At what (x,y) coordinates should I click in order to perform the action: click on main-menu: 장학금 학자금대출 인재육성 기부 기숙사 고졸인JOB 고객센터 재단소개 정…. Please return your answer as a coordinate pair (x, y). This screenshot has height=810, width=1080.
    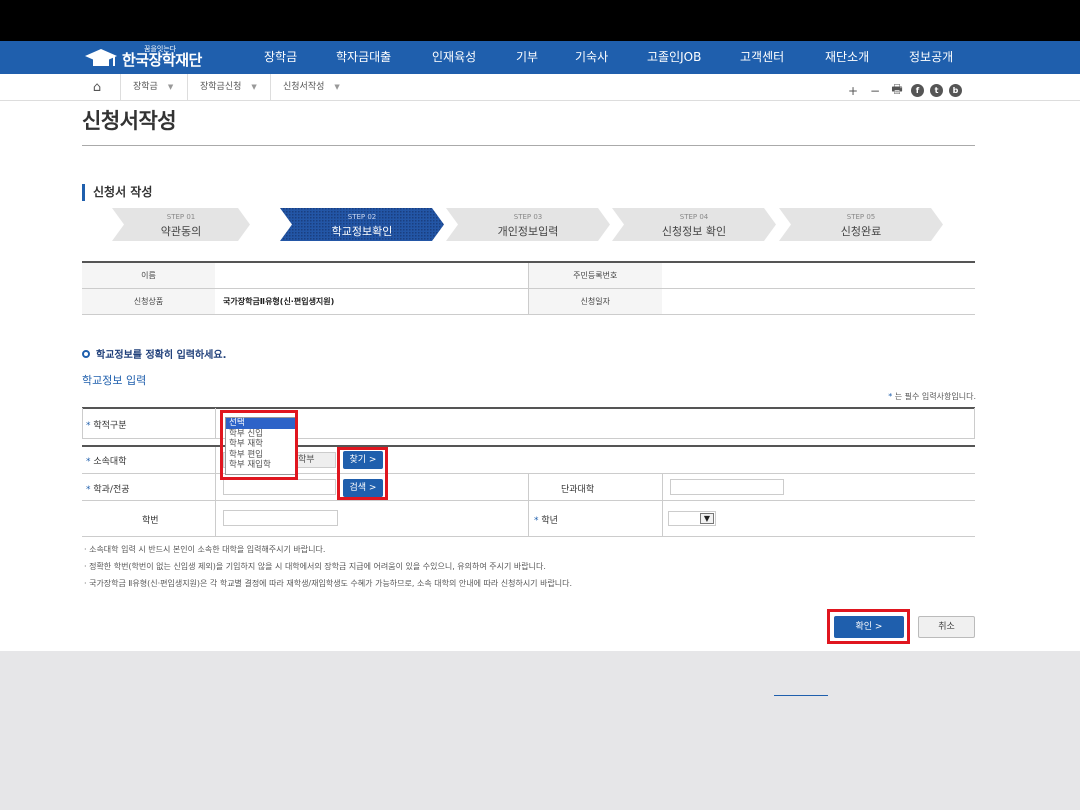
    Looking at the image, I should click on (615, 57).